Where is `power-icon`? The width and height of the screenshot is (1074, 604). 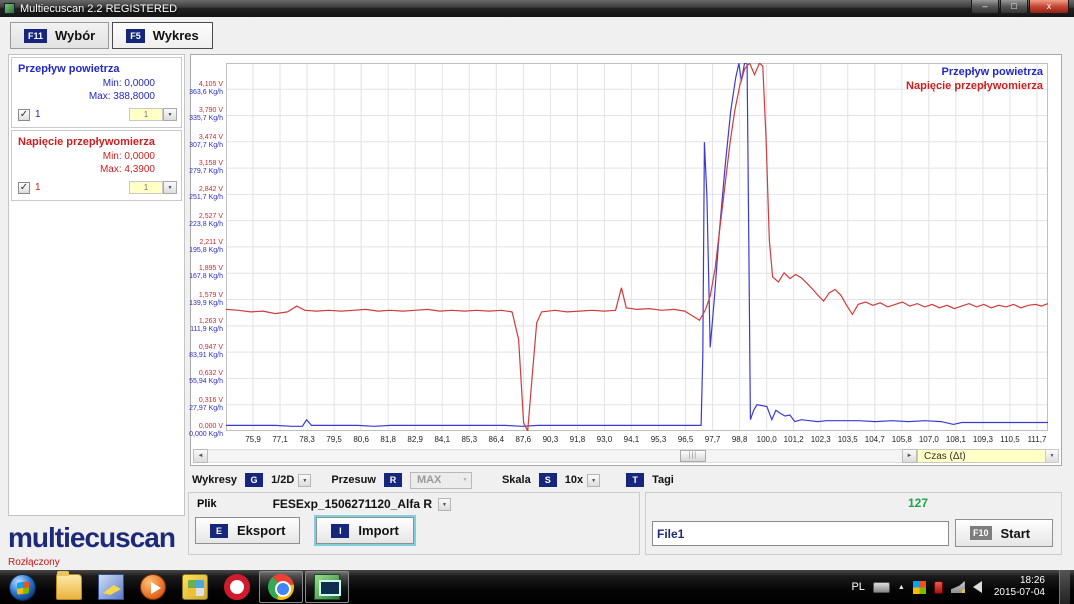
power-icon is located at coordinates (938, 587).